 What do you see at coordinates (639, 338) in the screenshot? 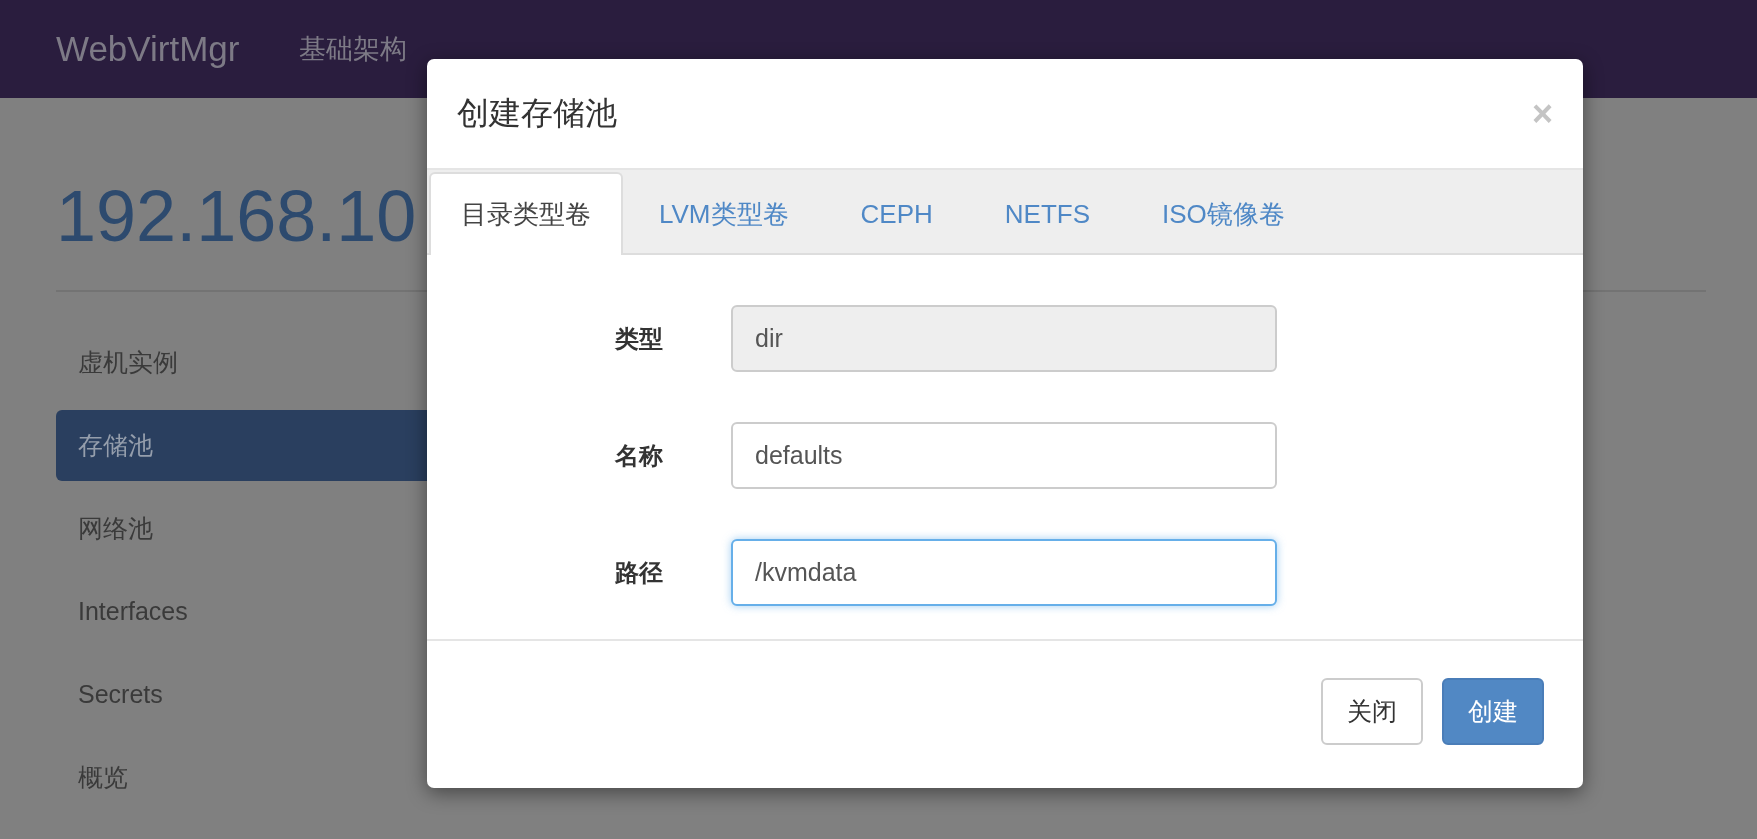
I see `field-label: 类型` at bounding box center [639, 338].